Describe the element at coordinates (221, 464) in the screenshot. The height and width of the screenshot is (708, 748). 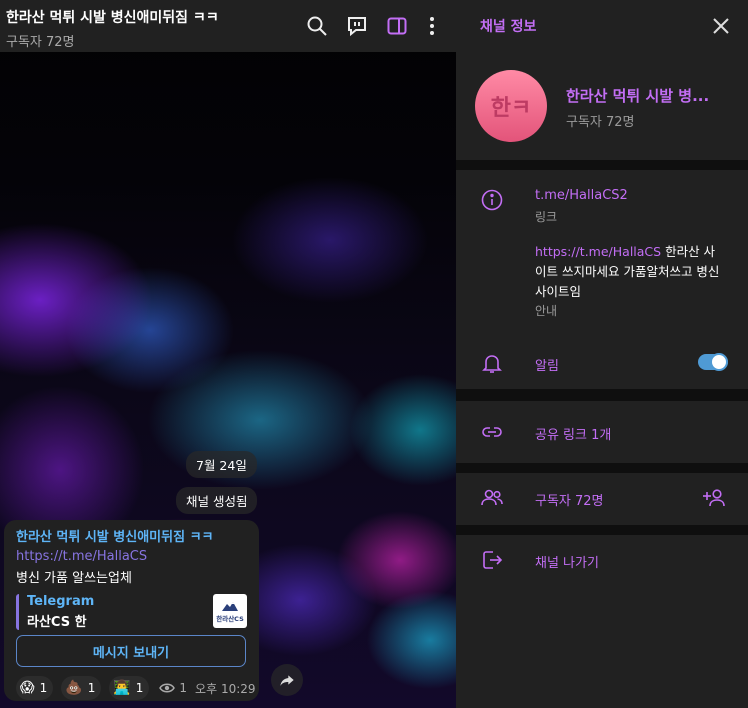
I see `date-pill: 7월 24일` at that location.